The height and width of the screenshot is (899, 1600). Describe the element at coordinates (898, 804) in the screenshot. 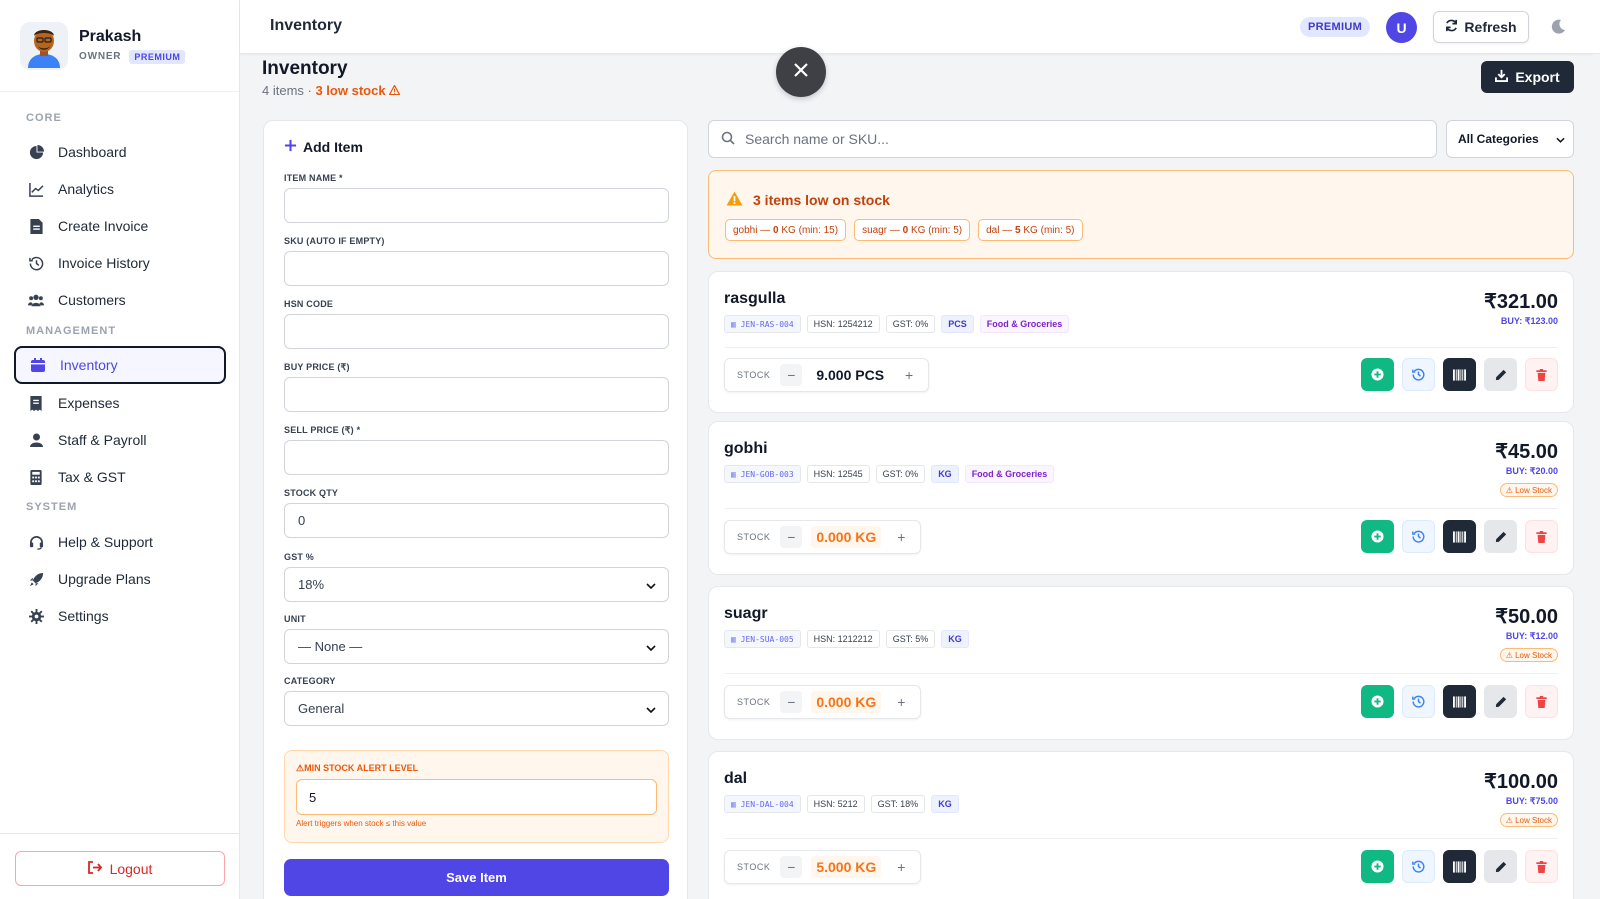

I see `gst-tag: GST: 18%` at that location.